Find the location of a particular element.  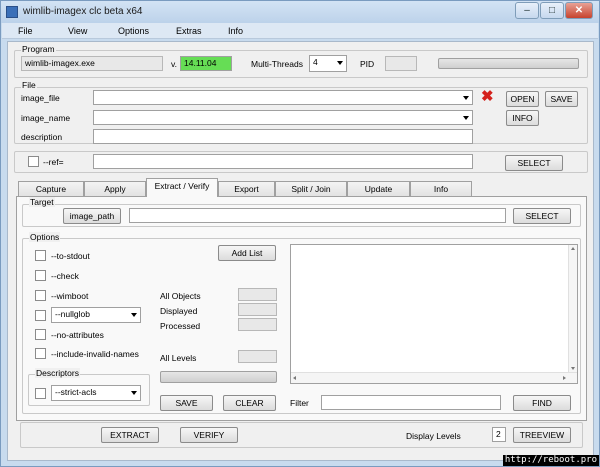

no-attributes-label: --no-attributes is located at coordinates (77, 335).